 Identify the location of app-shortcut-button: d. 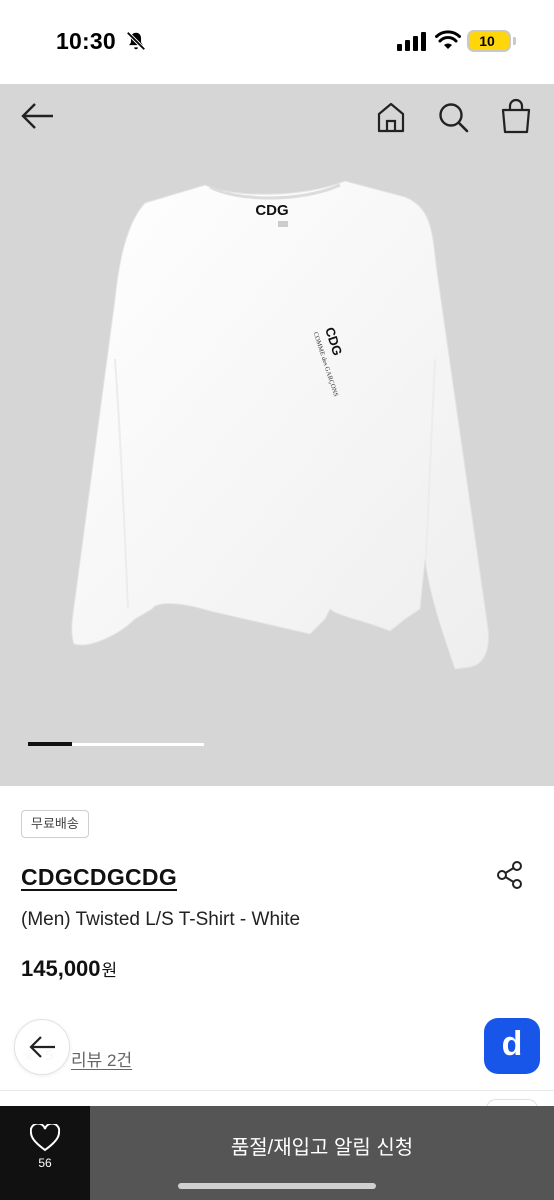
(512, 1046).